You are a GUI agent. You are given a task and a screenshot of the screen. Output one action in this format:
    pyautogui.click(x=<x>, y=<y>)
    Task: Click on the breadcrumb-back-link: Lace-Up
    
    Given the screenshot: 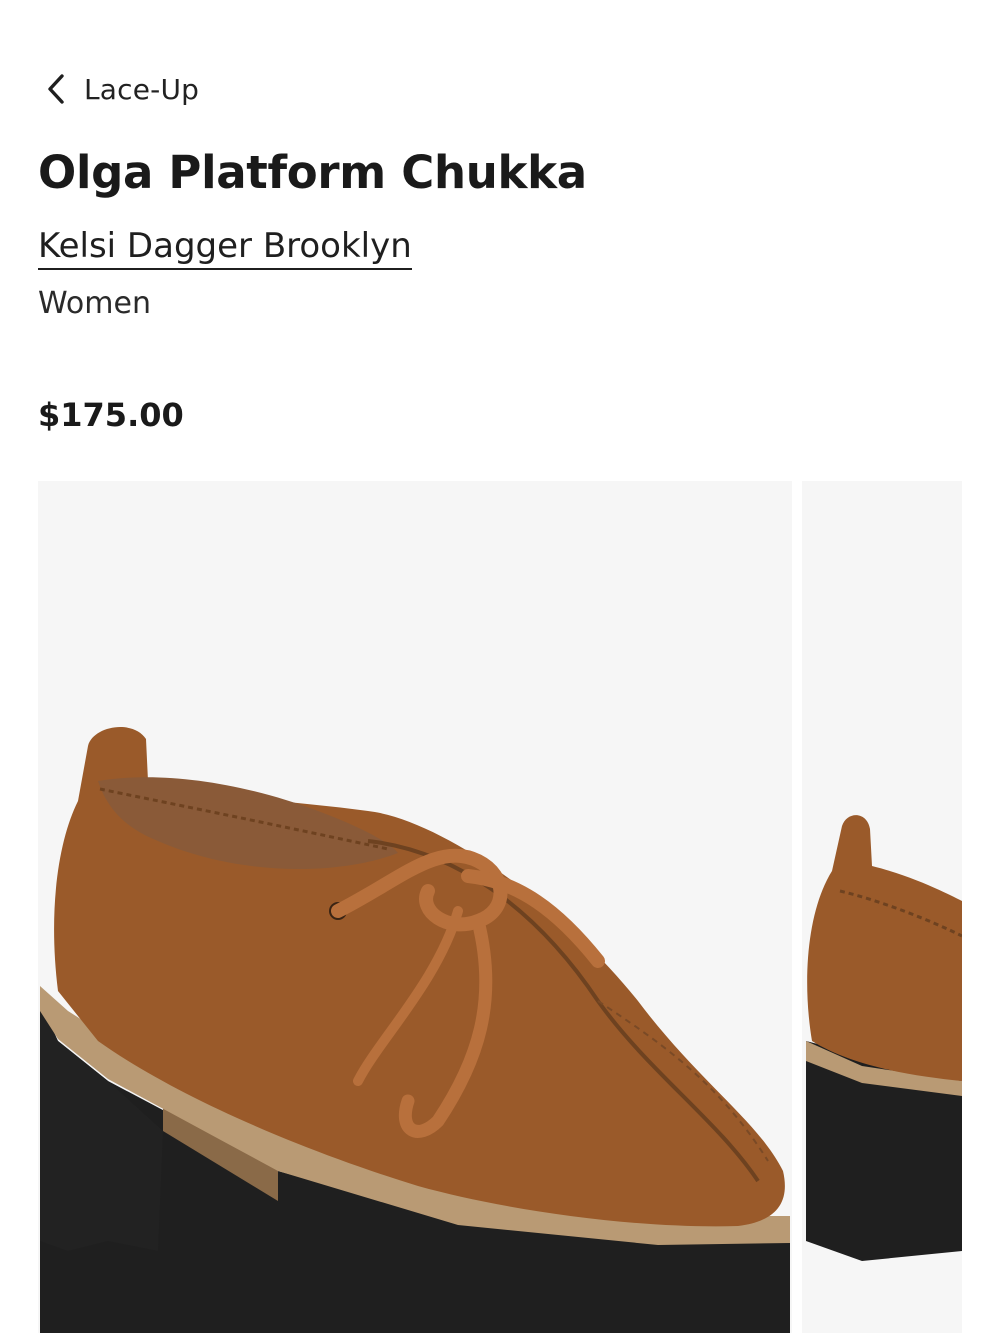 What is the action you would take?
    pyautogui.click(x=122, y=89)
    